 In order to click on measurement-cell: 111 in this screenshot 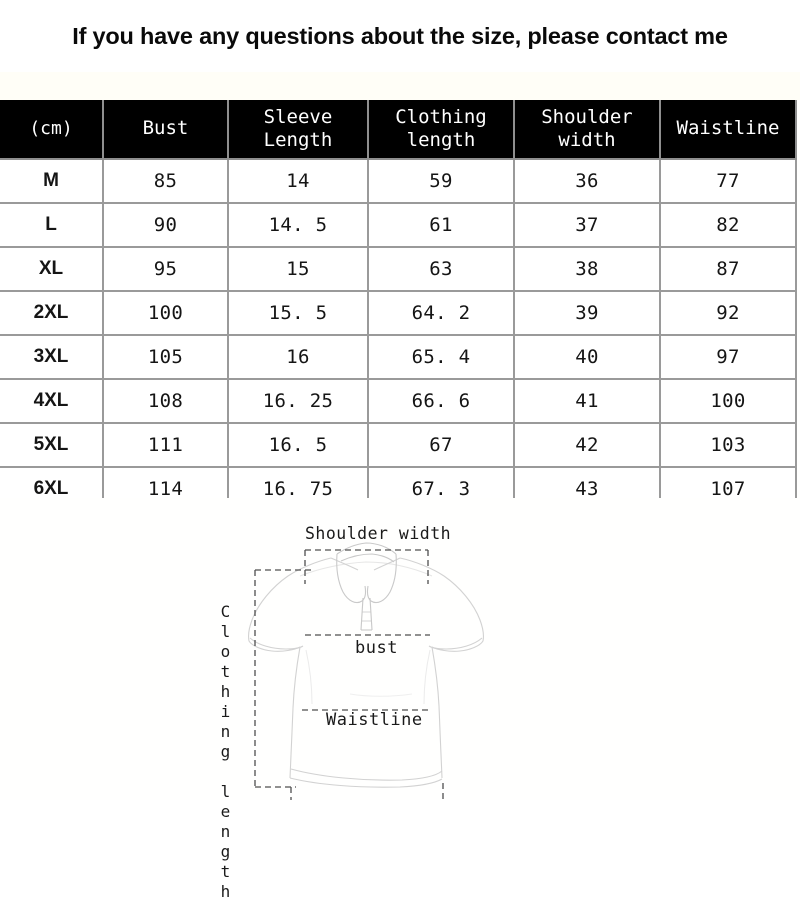, I will do `click(166, 445)`.